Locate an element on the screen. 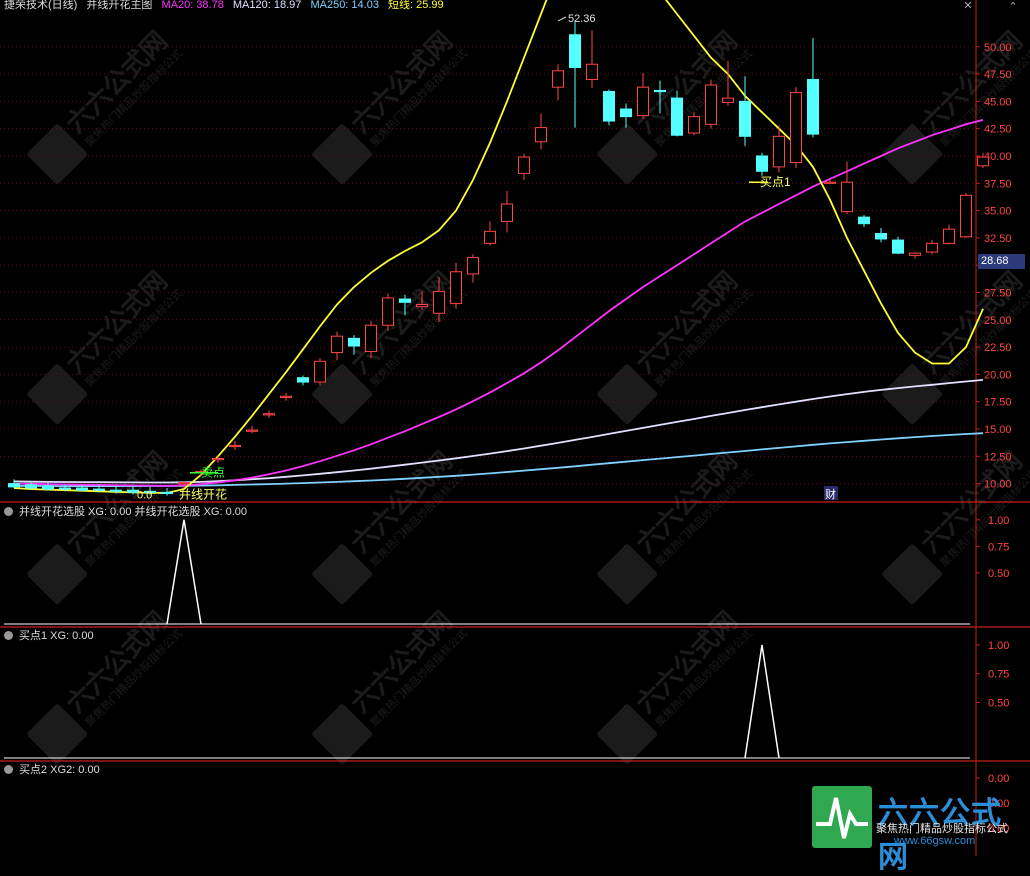  y-tick-label: 22.50 is located at coordinates (998, 348).